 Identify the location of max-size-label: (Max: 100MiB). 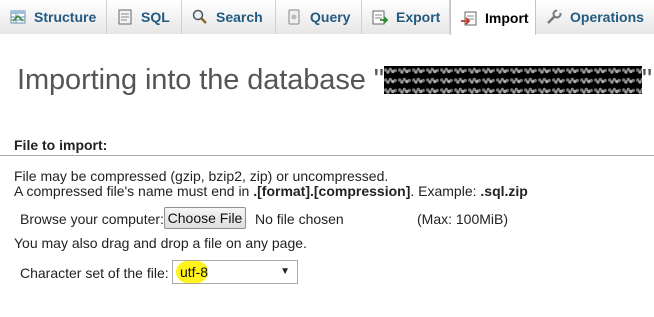
(463, 219).